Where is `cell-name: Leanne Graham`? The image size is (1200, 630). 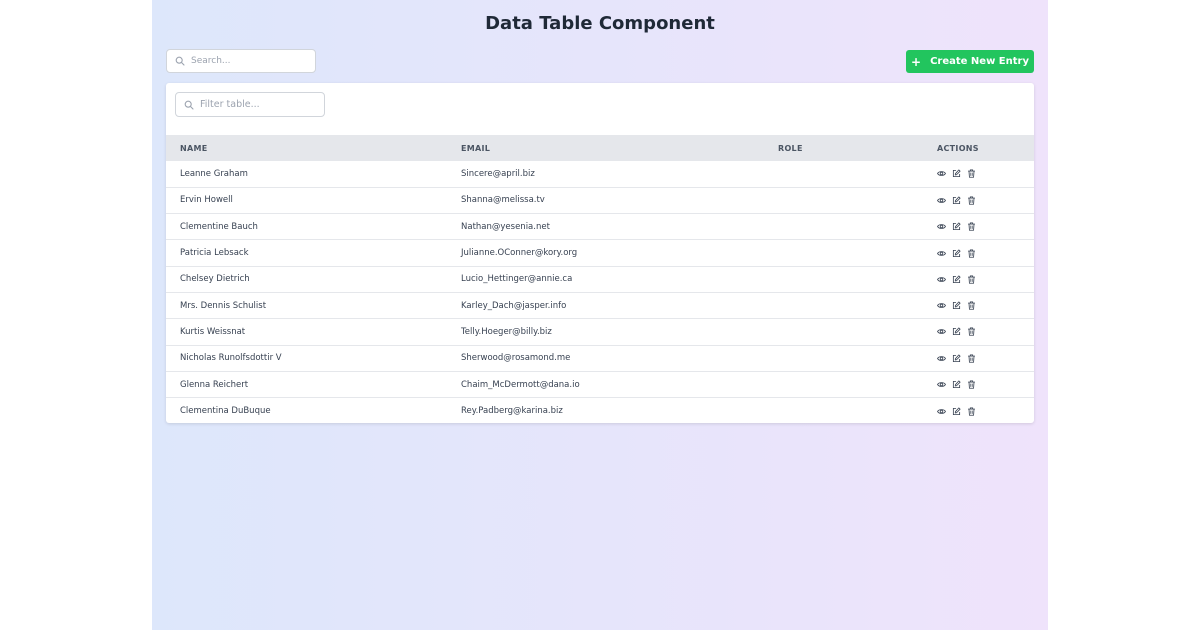
cell-name: Leanne Graham is located at coordinates (214, 173).